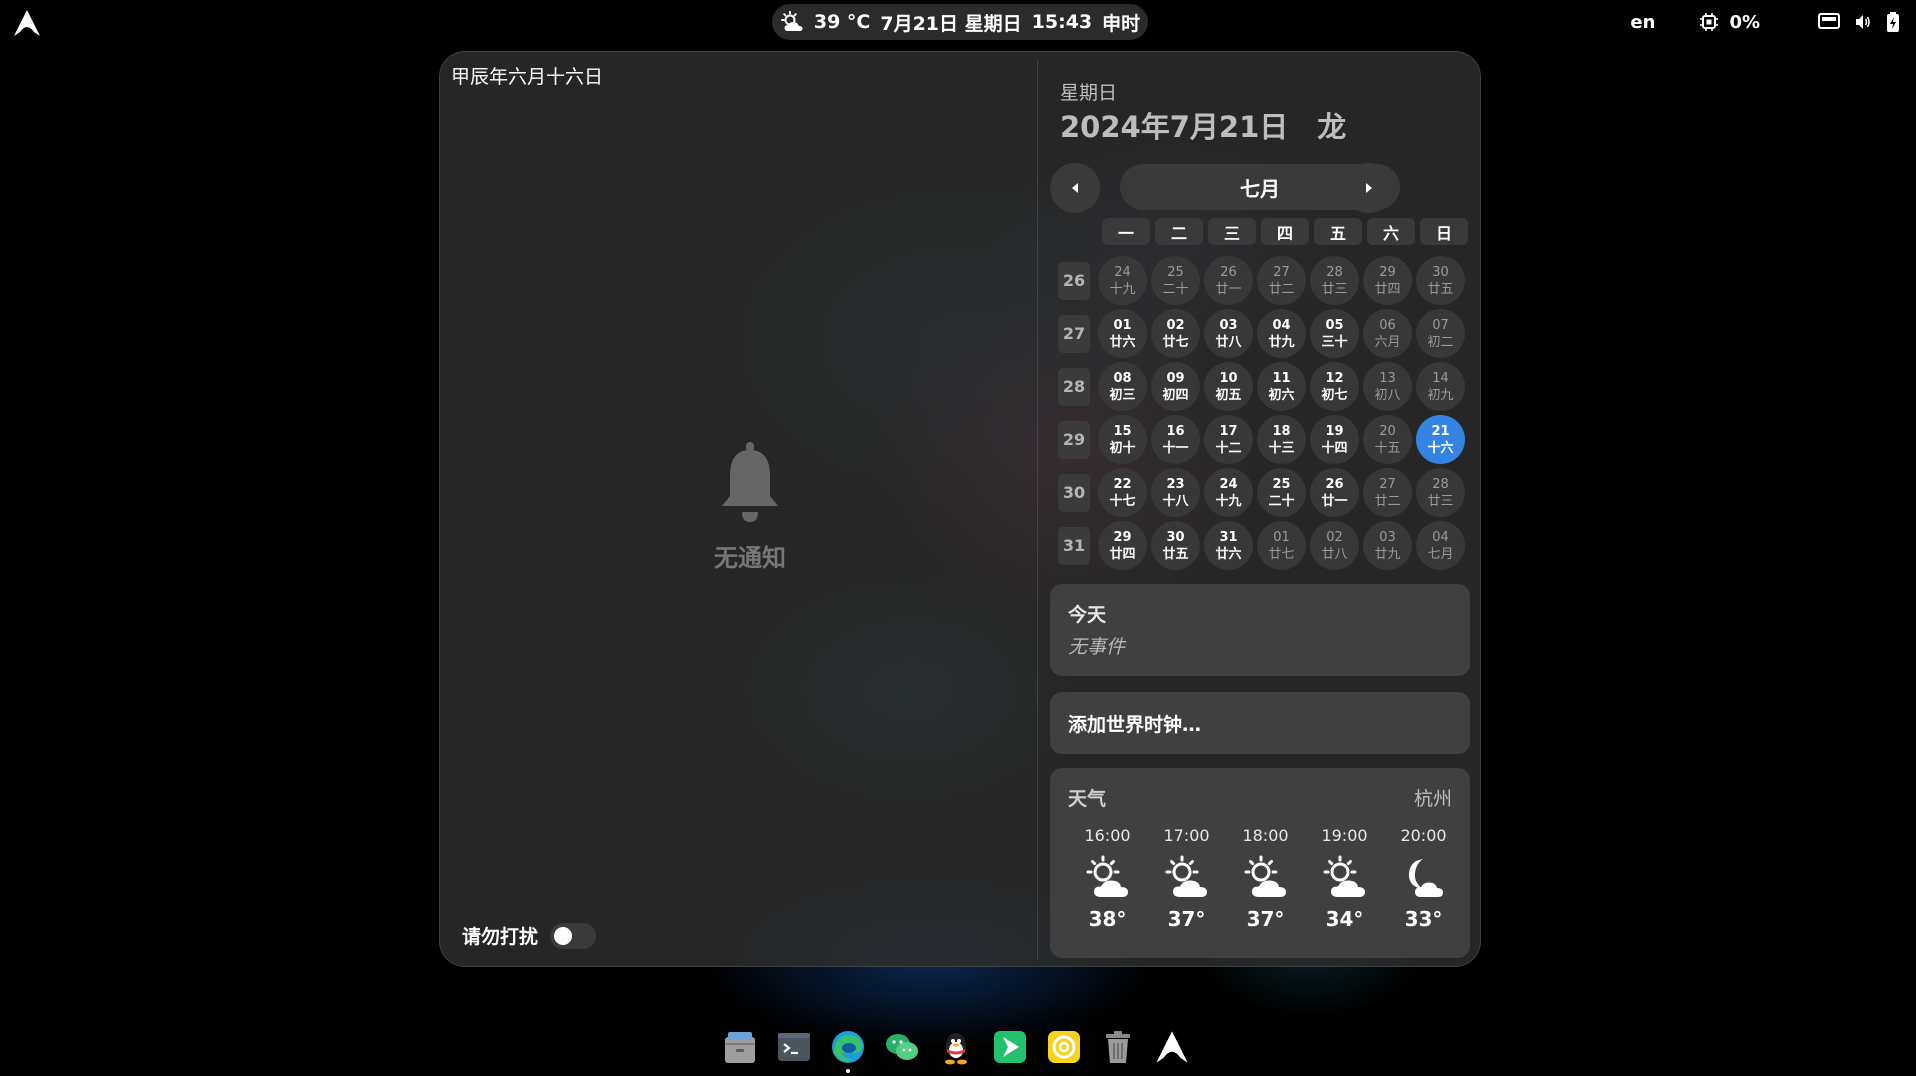 This screenshot has width=1916, height=1076. Describe the element at coordinates (1829, 21) in the screenshot. I see `network-wired-icon` at that location.